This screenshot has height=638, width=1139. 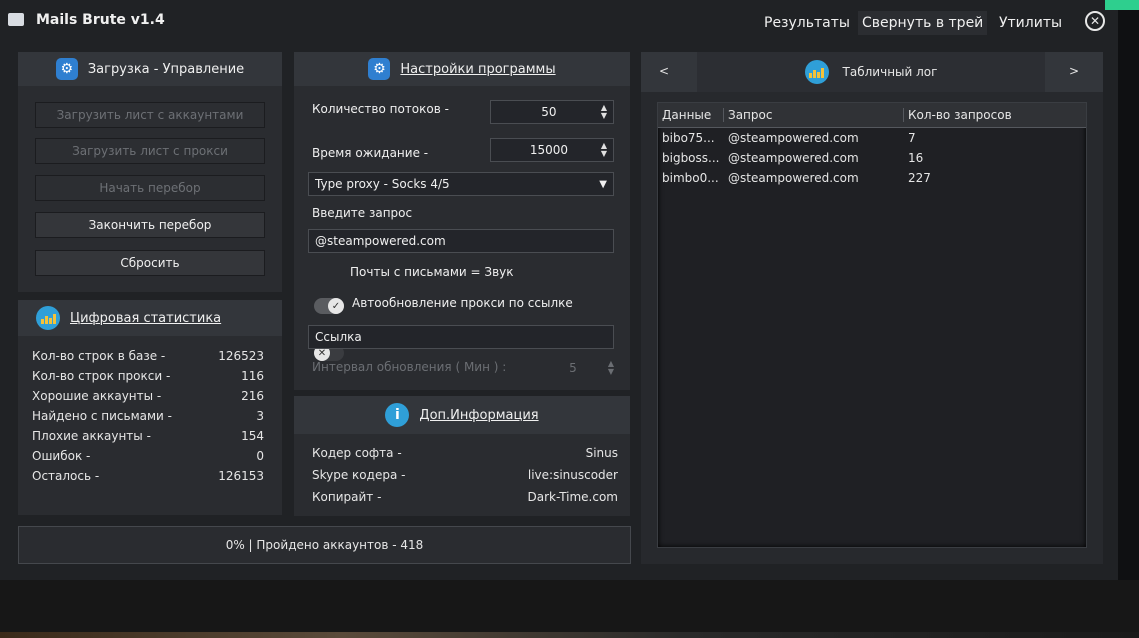 What do you see at coordinates (362, 213) in the screenshot?
I see `query-label: Введите запрос` at bounding box center [362, 213].